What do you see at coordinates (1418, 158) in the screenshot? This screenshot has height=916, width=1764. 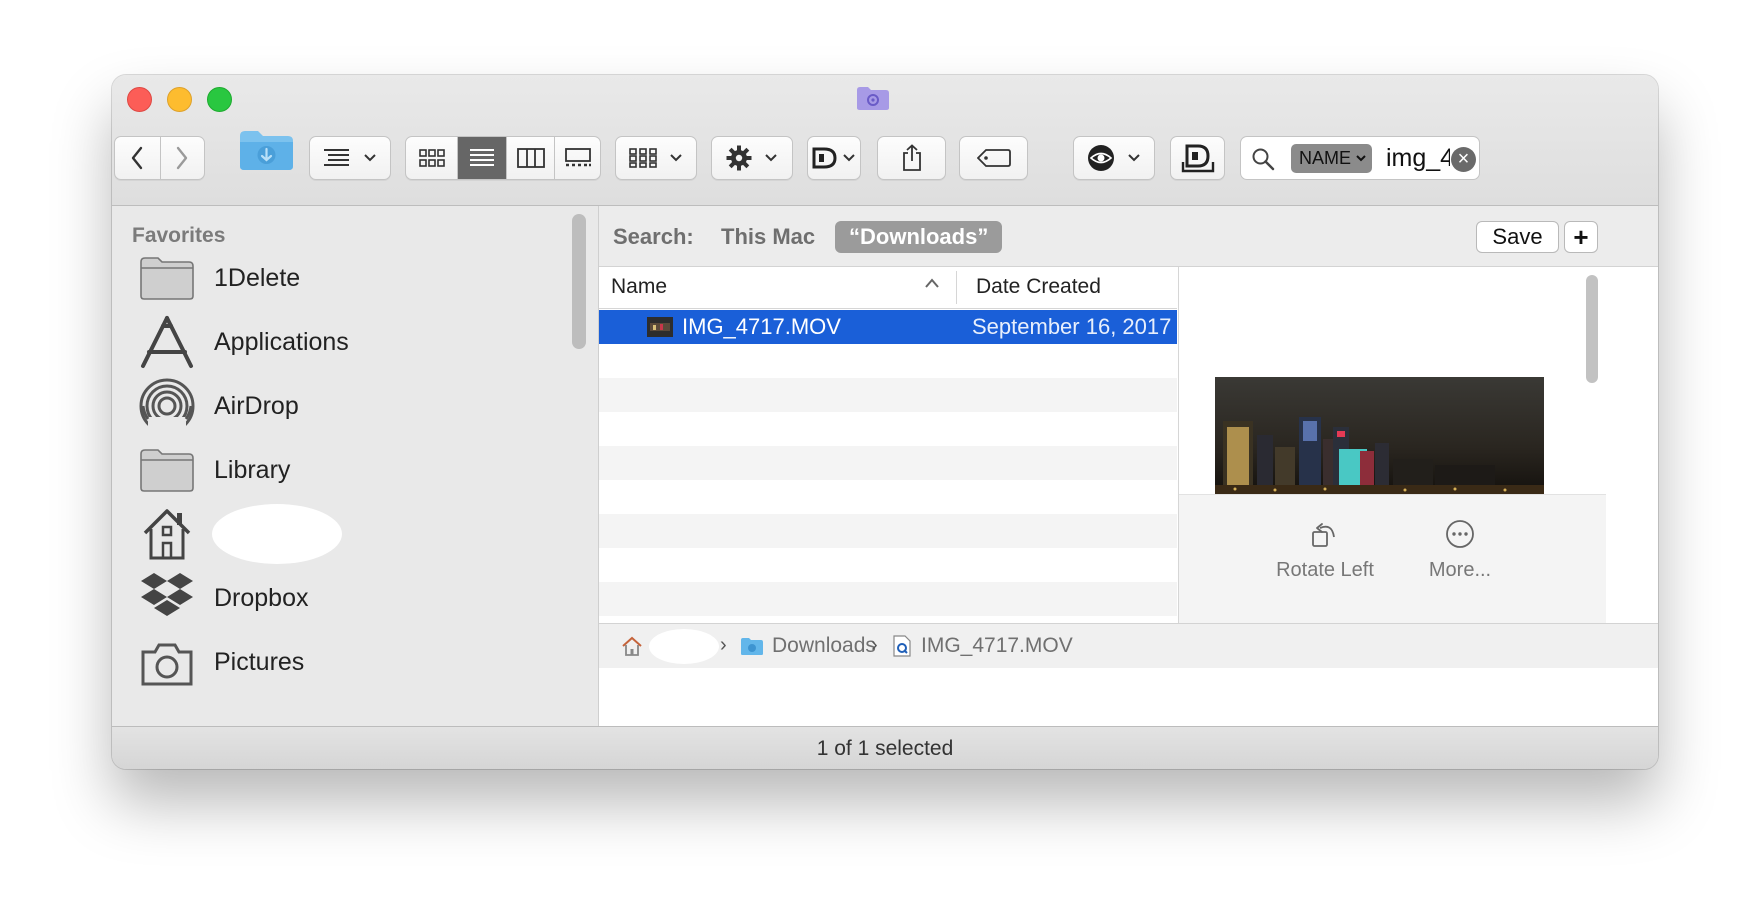 I see `search-input: img_4` at bounding box center [1418, 158].